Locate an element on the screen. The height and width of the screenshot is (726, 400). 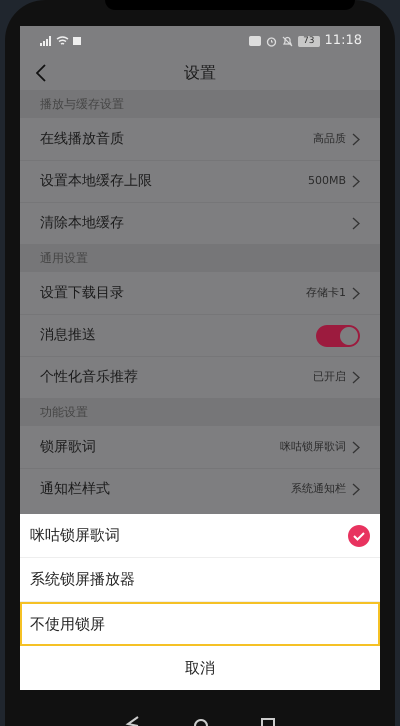
settings-row: 消息推送 is located at coordinates (200, 335).